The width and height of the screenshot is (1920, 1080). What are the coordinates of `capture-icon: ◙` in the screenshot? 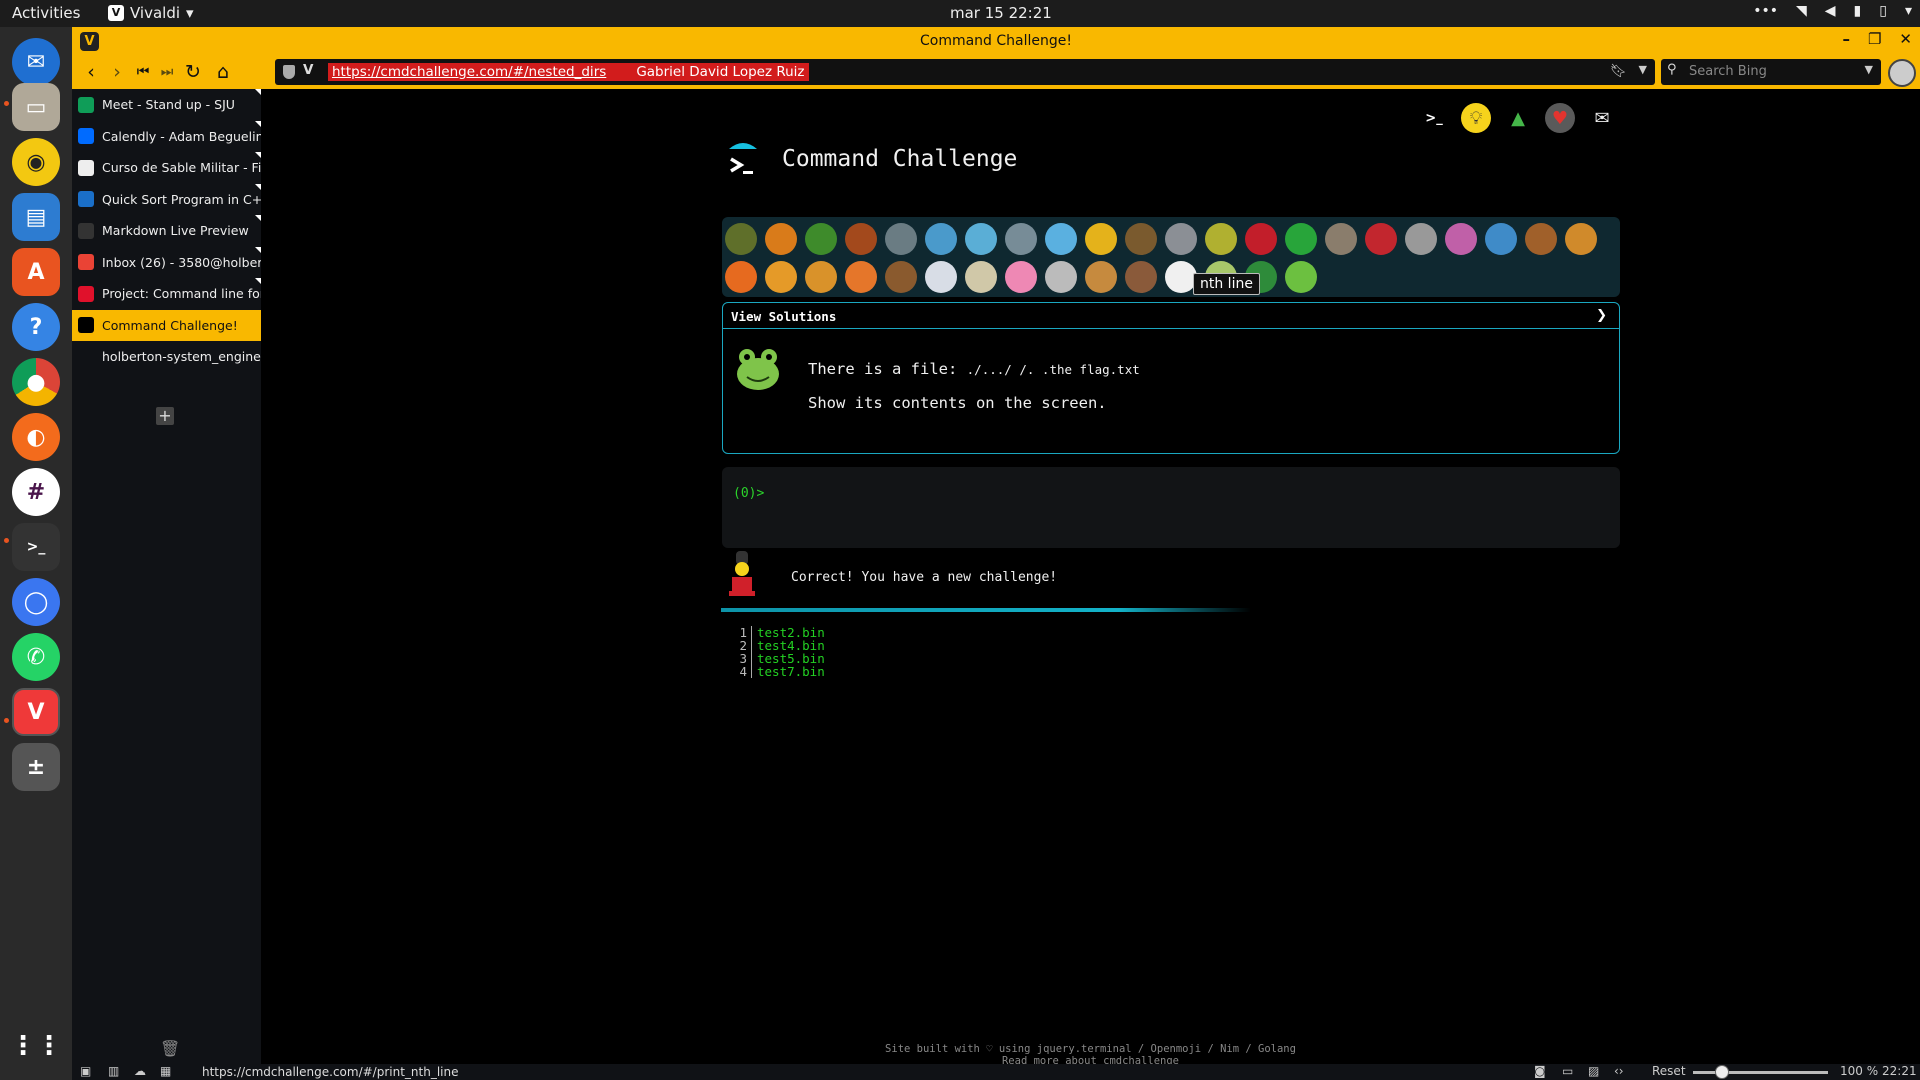 It's located at (1540, 1071).